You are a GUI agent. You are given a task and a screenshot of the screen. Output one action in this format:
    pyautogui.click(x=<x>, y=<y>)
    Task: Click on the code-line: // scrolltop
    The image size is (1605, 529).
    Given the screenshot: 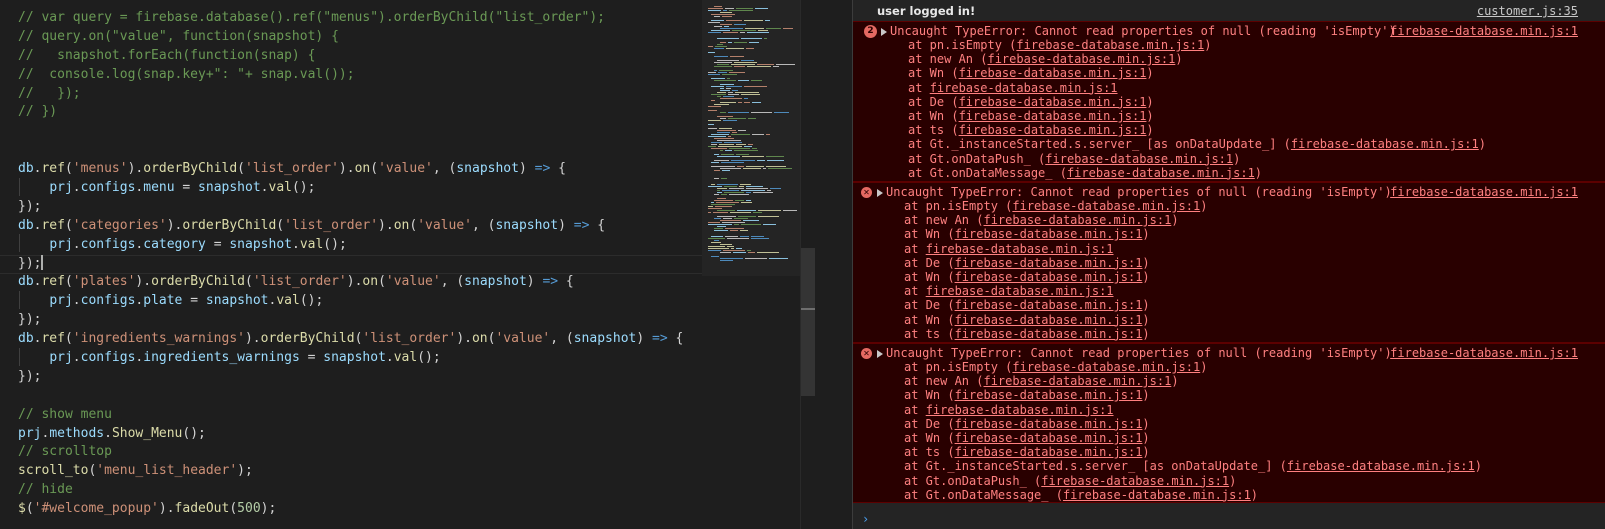 What is the action you would take?
    pyautogui.click(x=350, y=452)
    